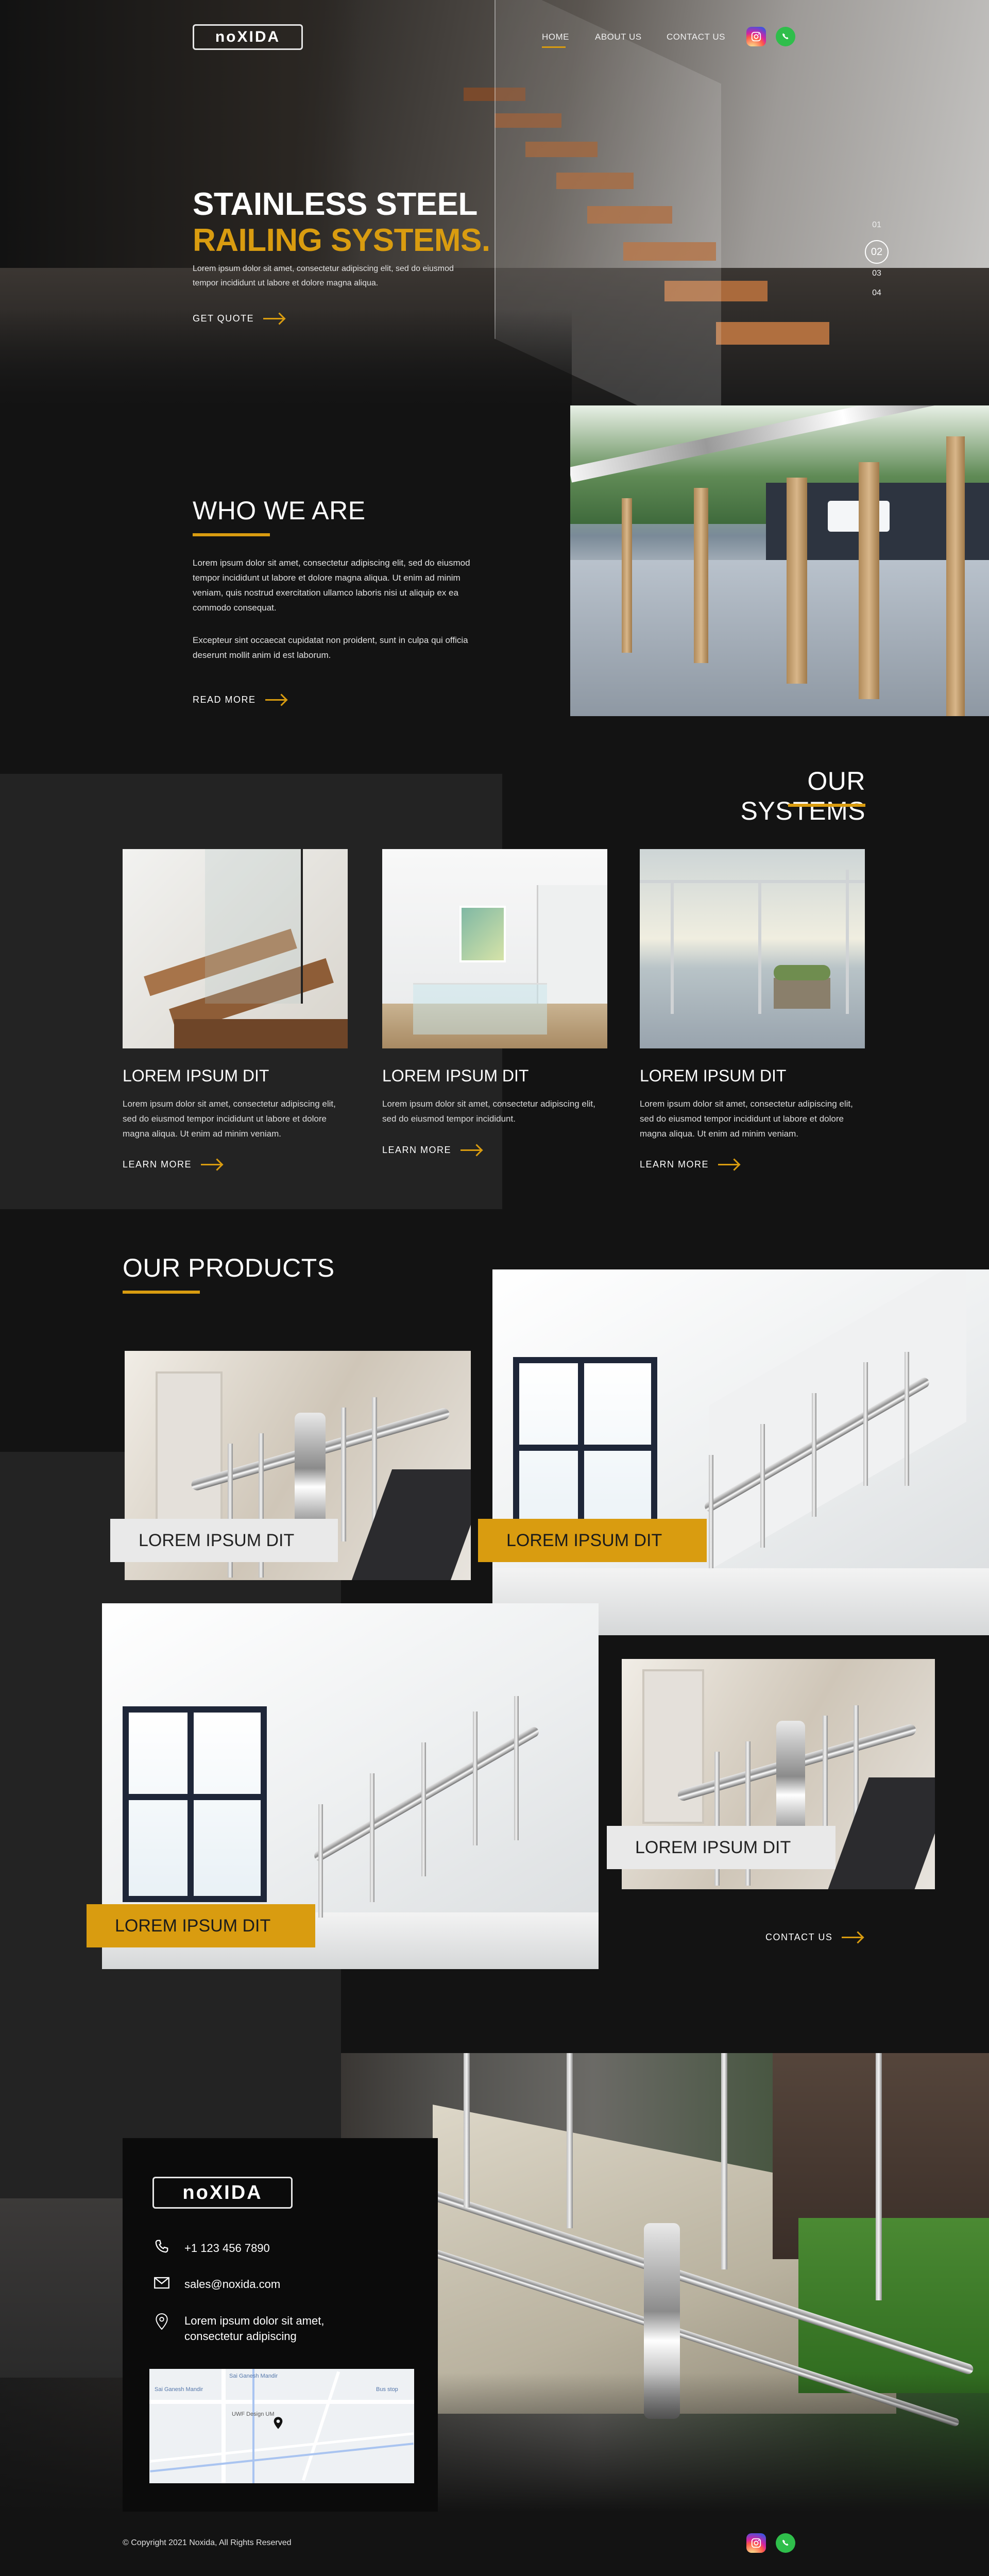 Image resolution: width=989 pixels, height=2576 pixels. What do you see at coordinates (876, 279) in the screenshot?
I see `slide-03: 03` at bounding box center [876, 279].